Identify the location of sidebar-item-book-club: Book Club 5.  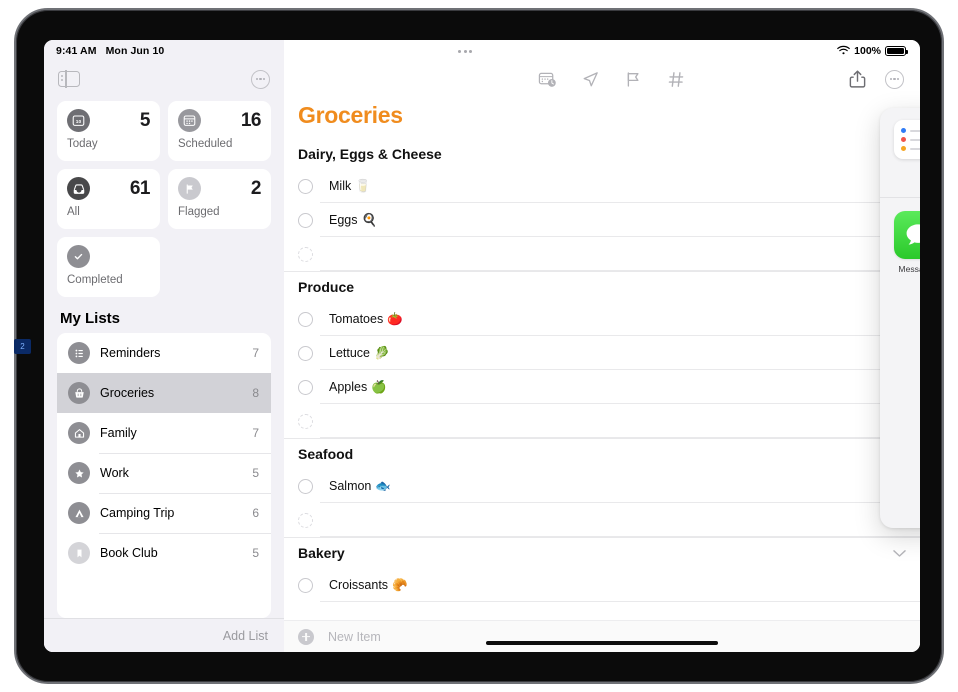
(164, 553).